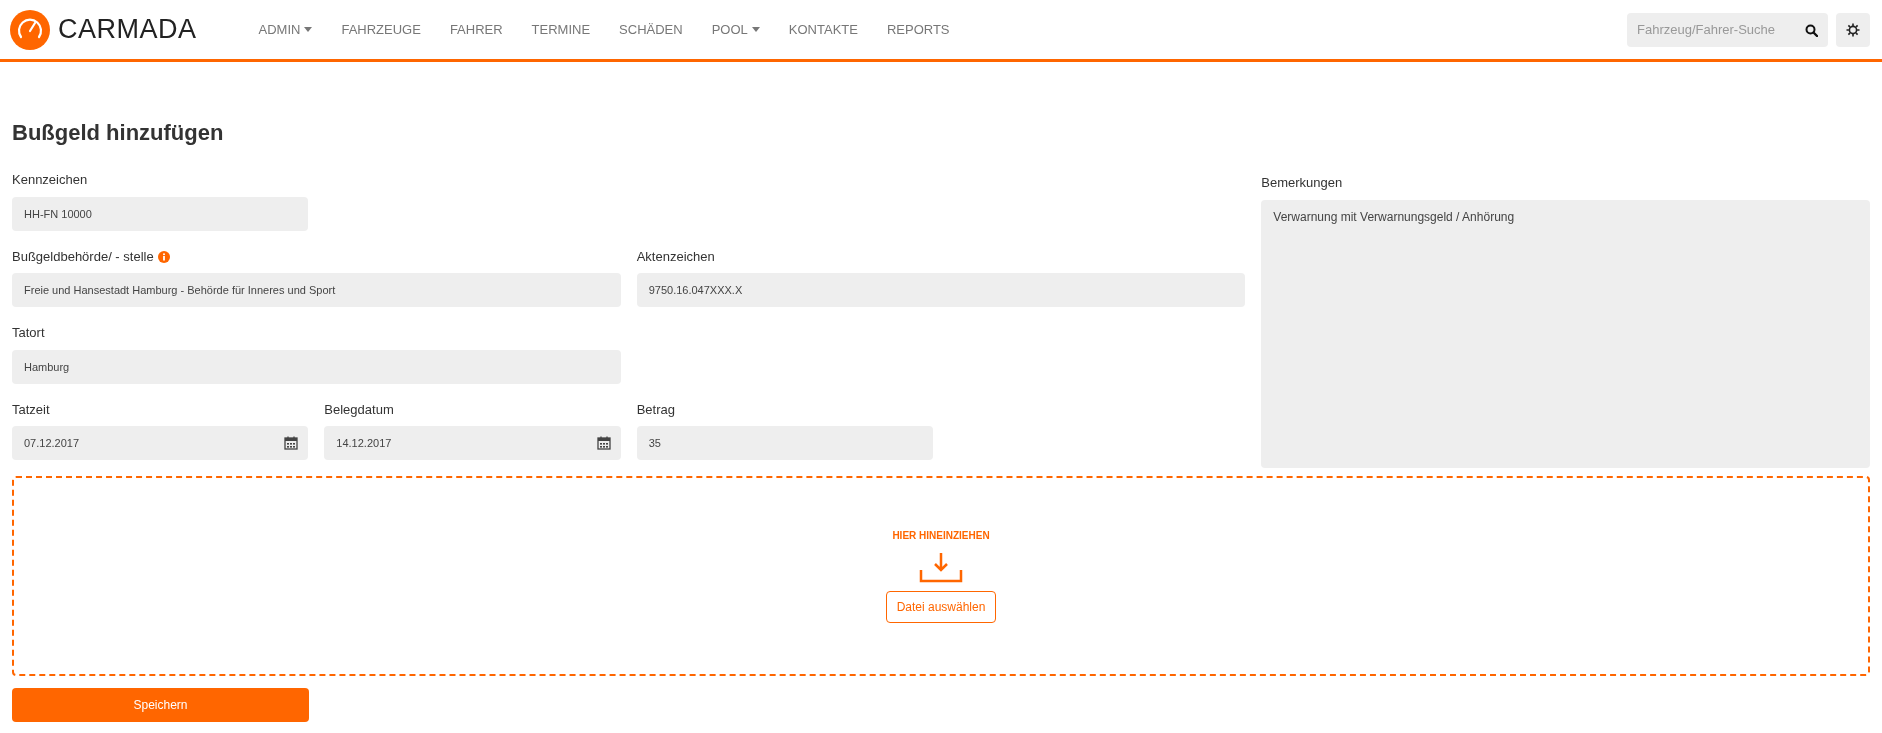 The image size is (1882, 733). What do you see at coordinates (1565, 333) in the screenshot?
I see `remarks-field: Verwarnung mit Verwarnungsgeld / Anhörung` at bounding box center [1565, 333].